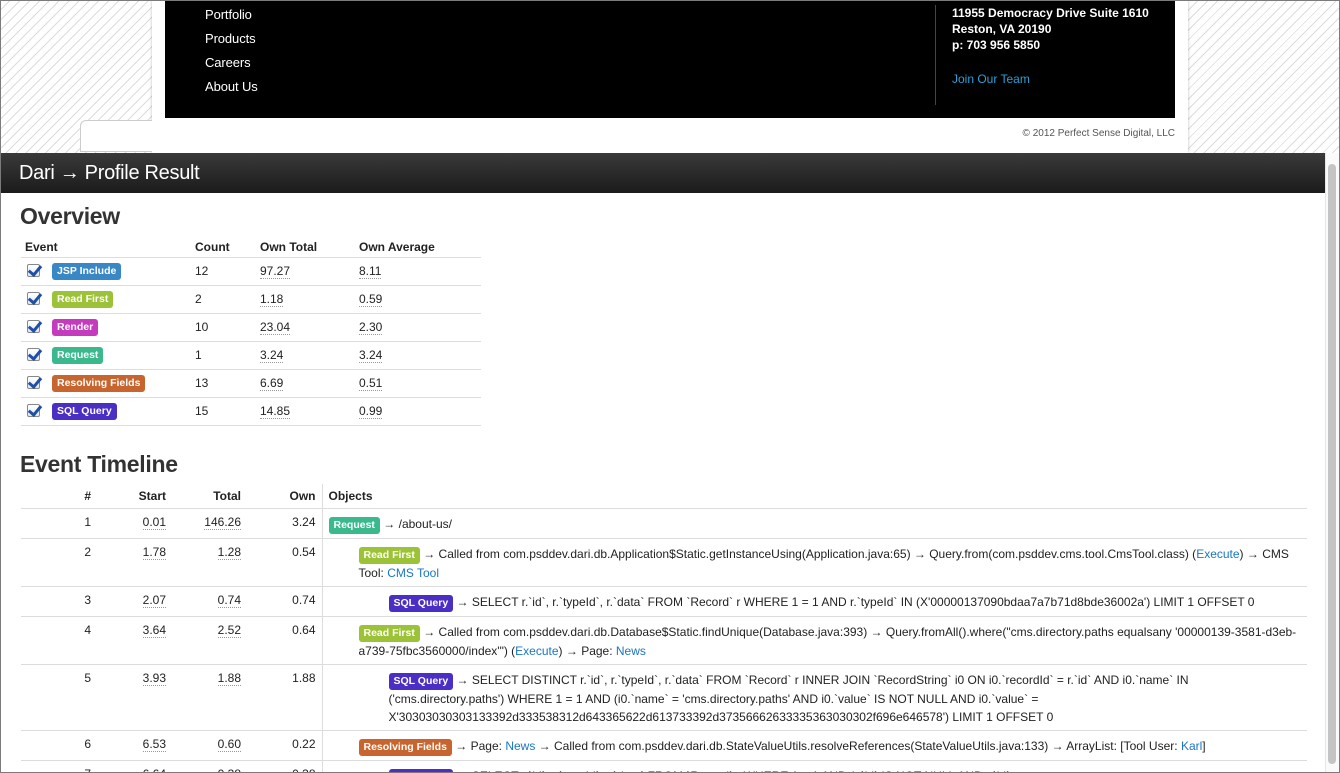 The width and height of the screenshot is (1340, 773). Describe the element at coordinates (227, 495) in the screenshot. I see `col-total: Total` at that location.